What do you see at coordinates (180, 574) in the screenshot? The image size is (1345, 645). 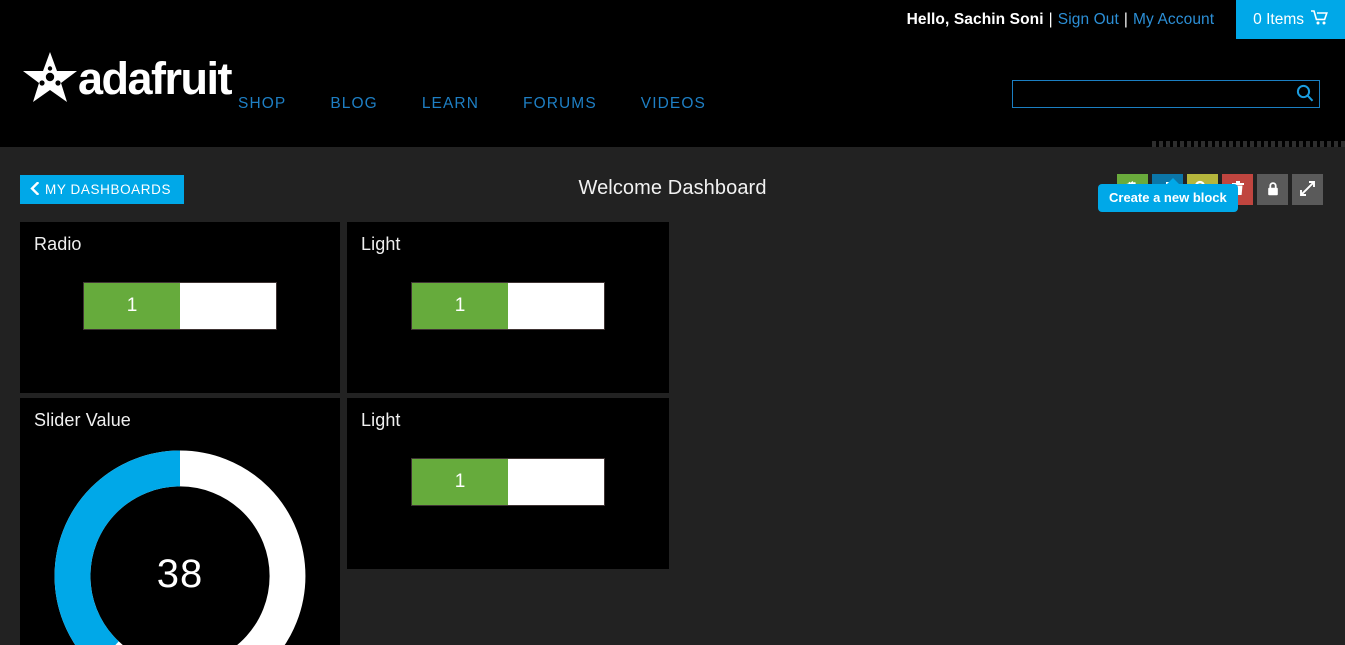 I see `gauge-value-label: 38` at bounding box center [180, 574].